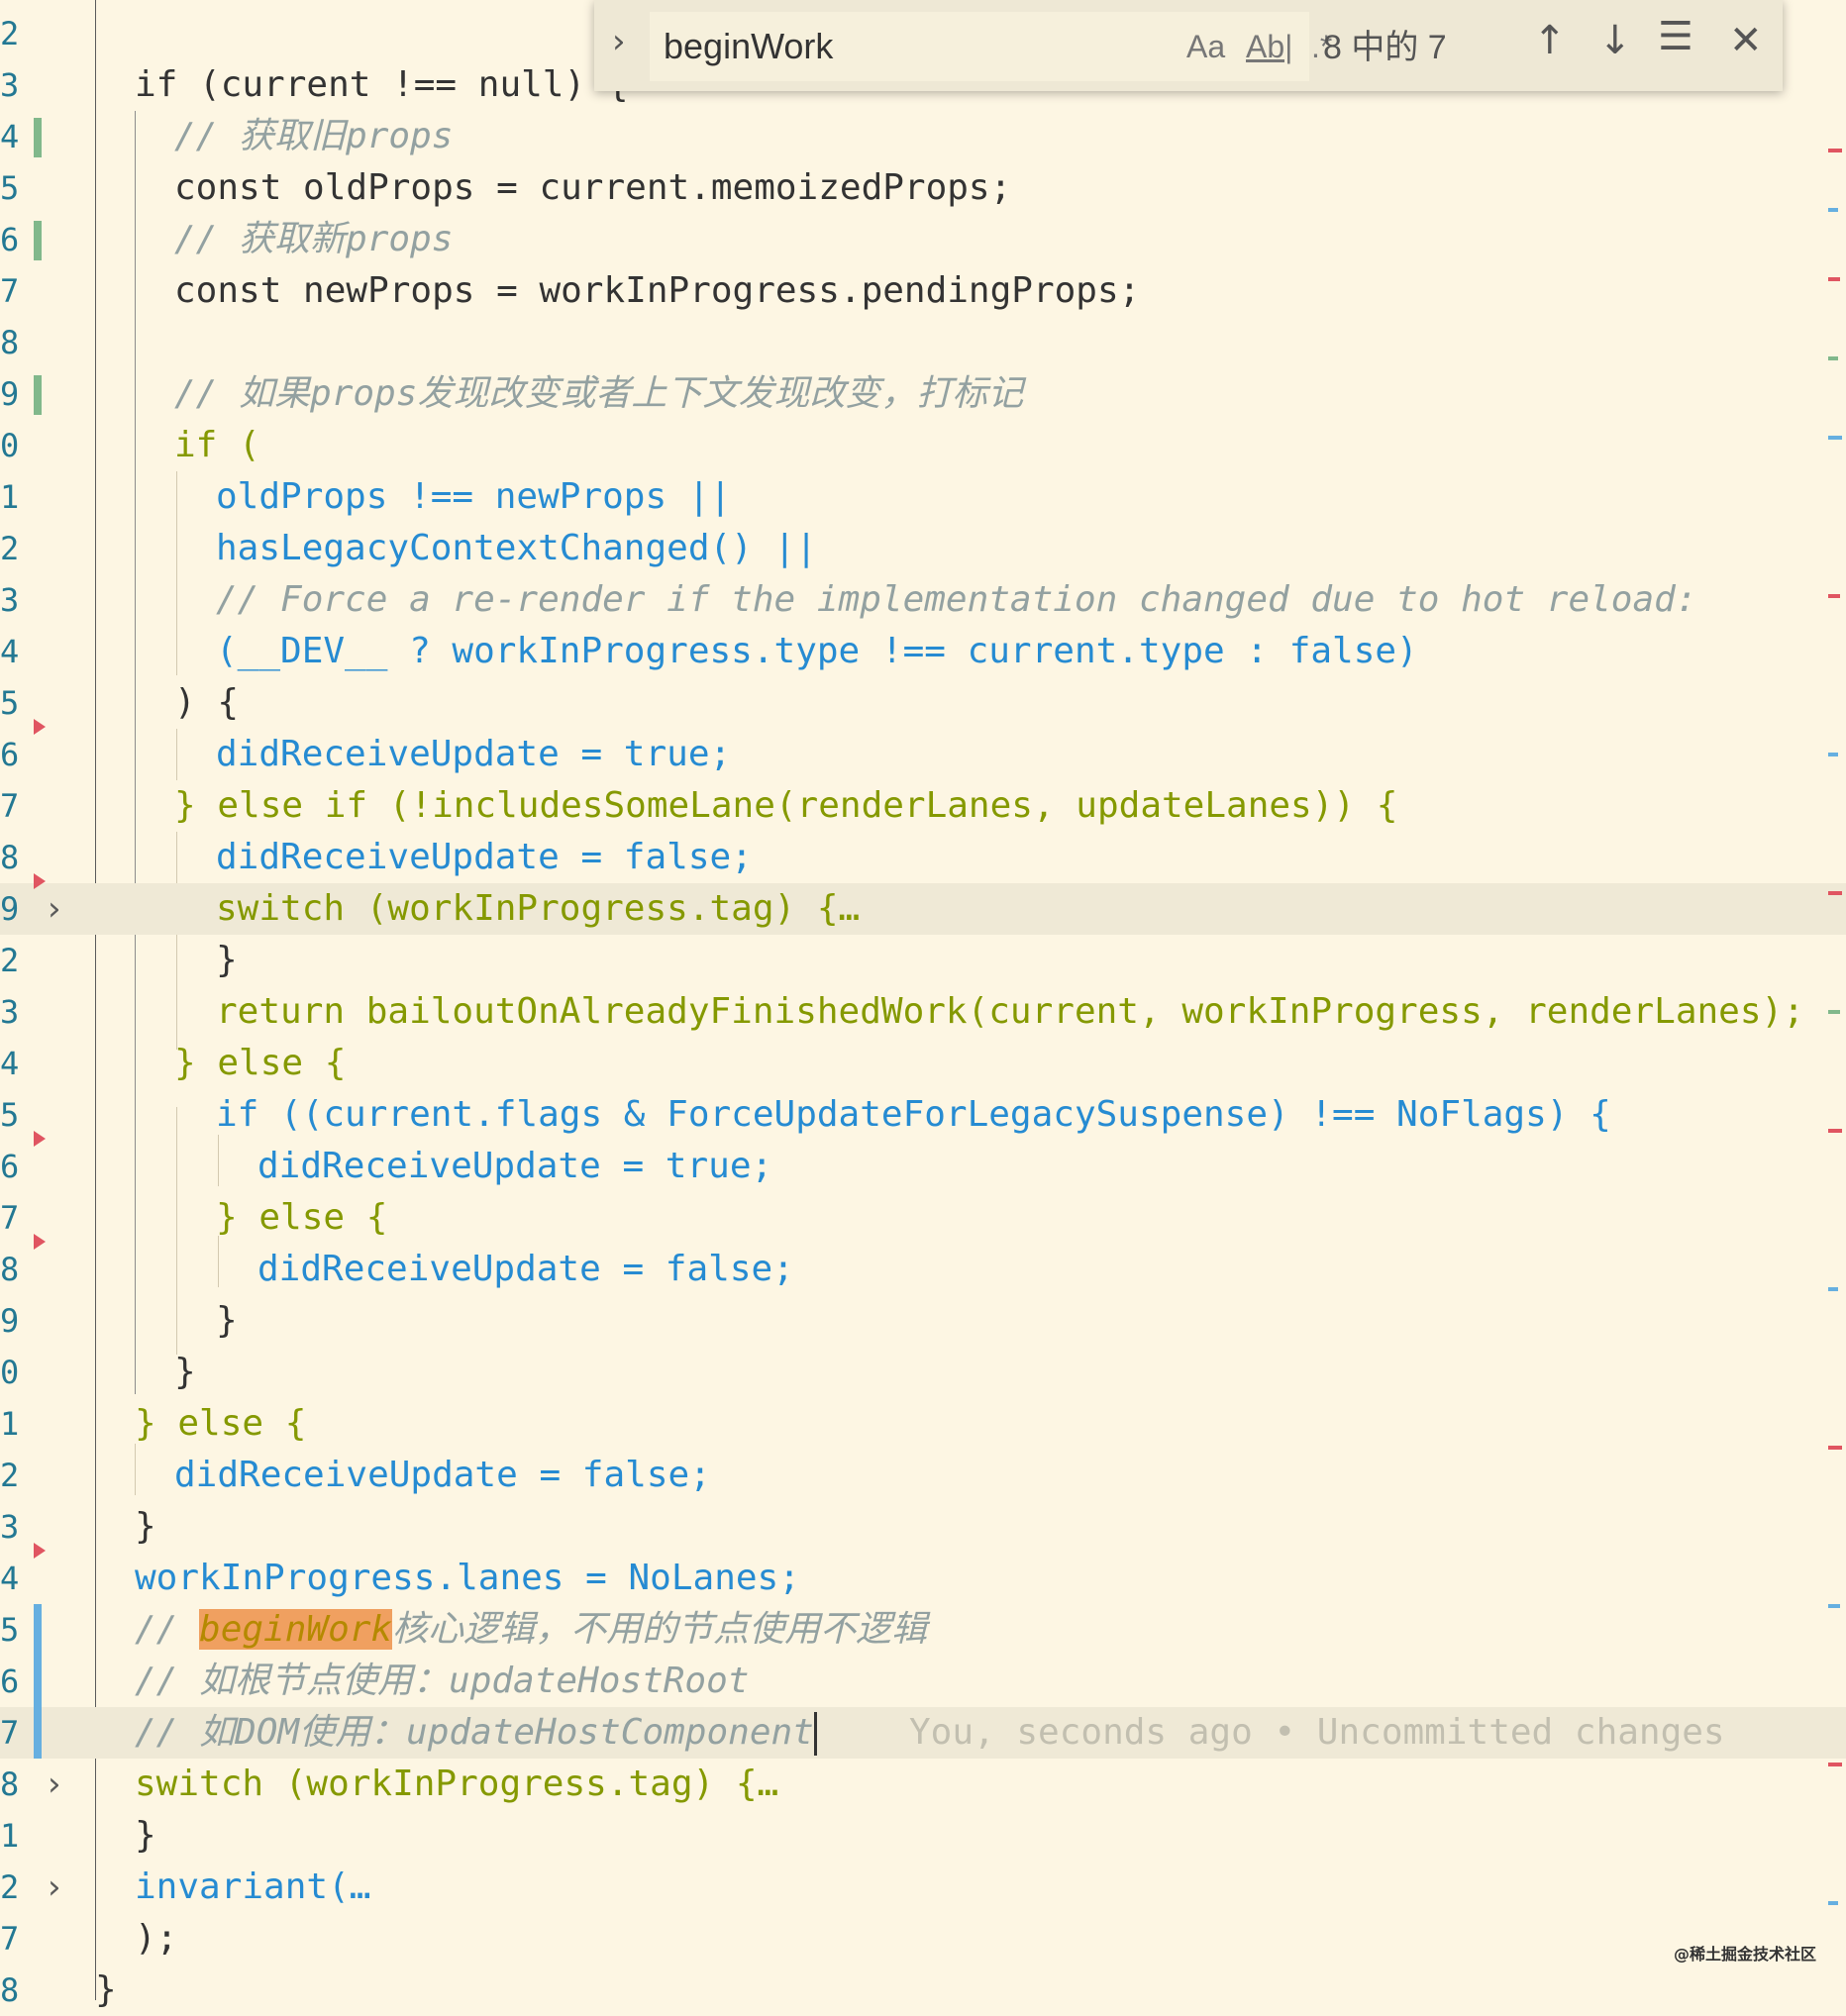 Image resolution: width=1846 pixels, height=2016 pixels. What do you see at coordinates (923, 342) in the screenshot?
I see `code-line: 8` at bounding box center [923, 342].